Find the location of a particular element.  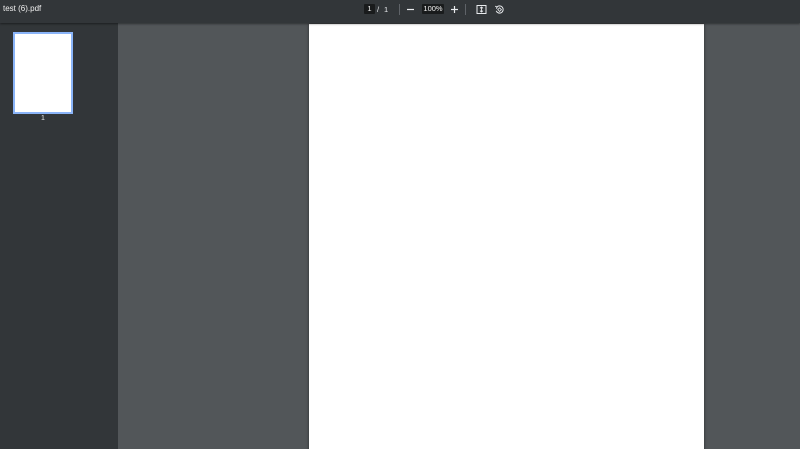

minus-icon is located at coordinates (410, 9).